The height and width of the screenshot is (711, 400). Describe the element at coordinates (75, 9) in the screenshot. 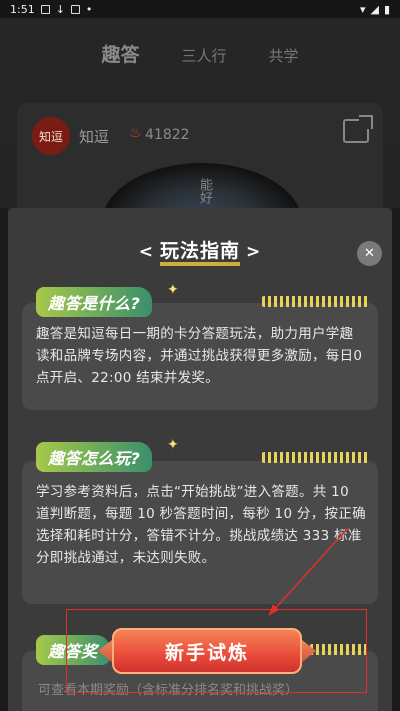

I see `app-icon` at that location.